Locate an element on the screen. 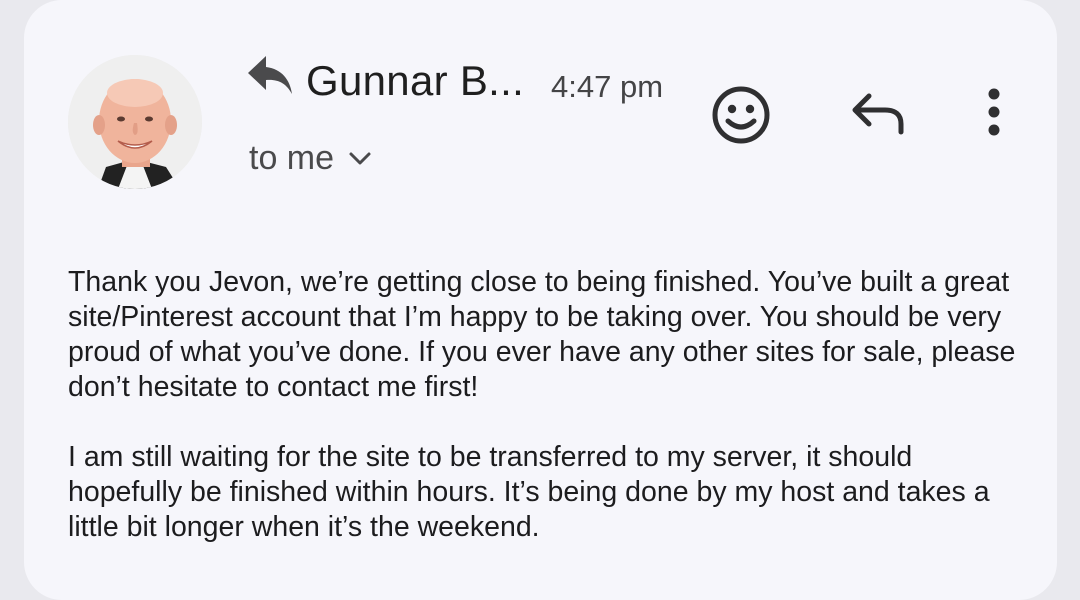 The image size is (1080, 600). sender-avatar is located at coordinates (135, 122).